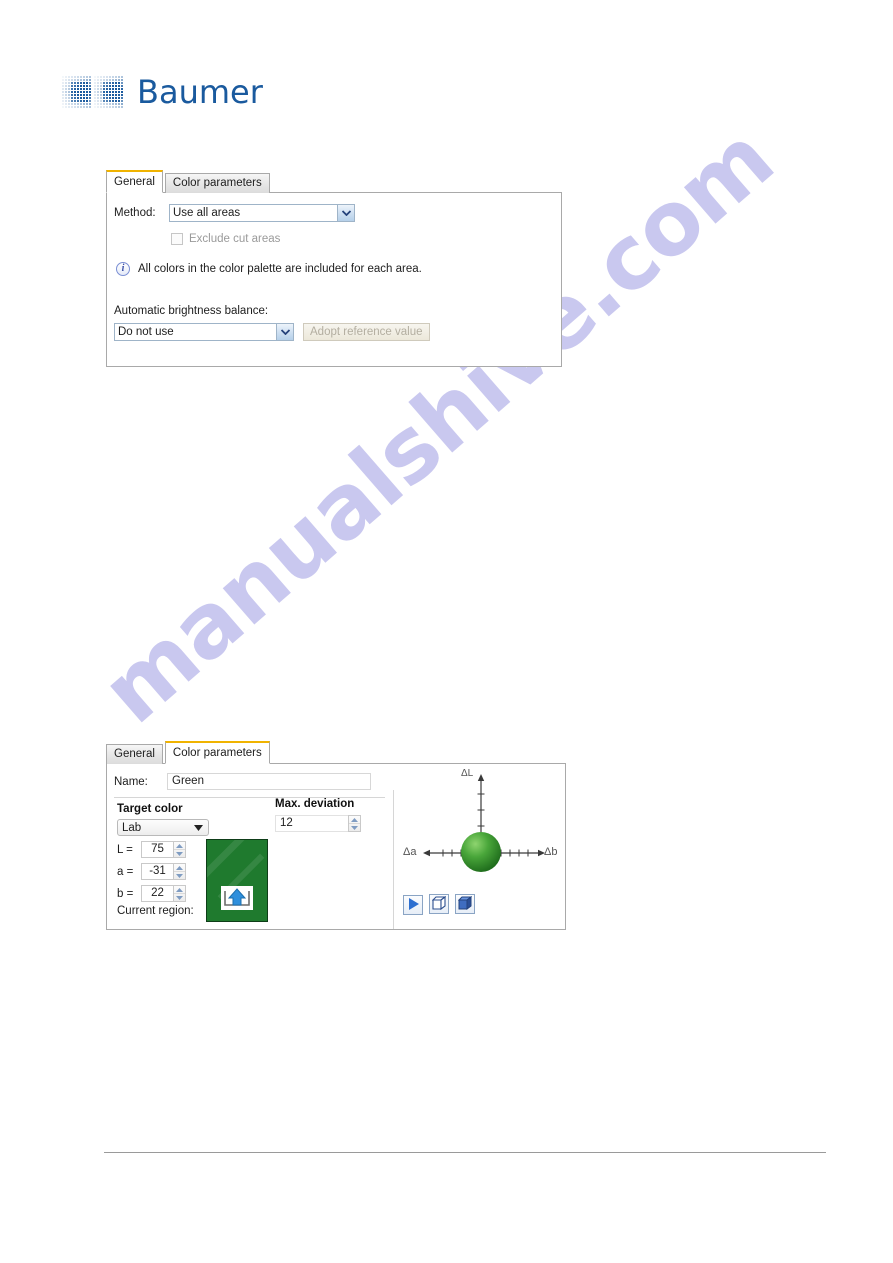  What do you see at coordinates (125, 893) in the screenshot?
I see `channel-b-label: b =` at bounding box center [125, 893].